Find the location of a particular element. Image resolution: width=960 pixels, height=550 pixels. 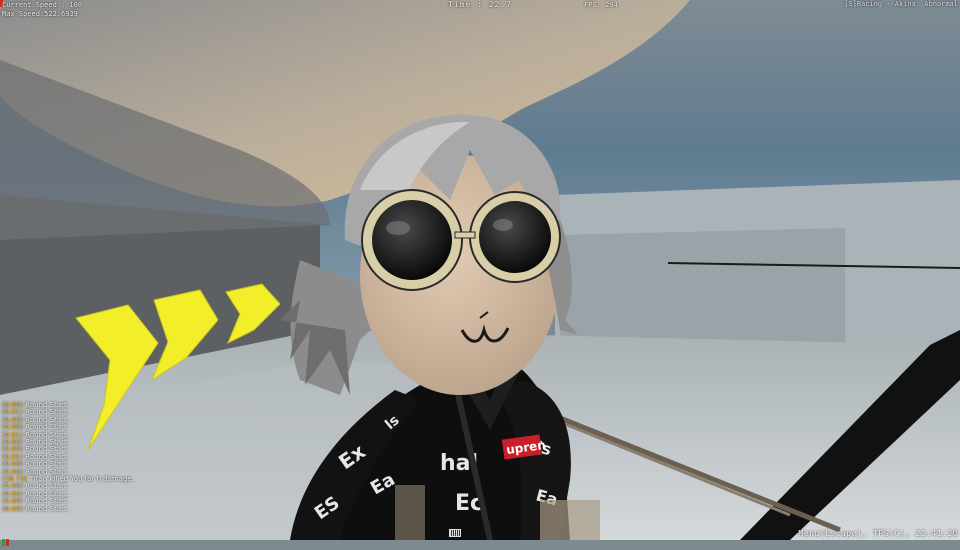

chat-line: (0.00) Round Start. is located at coordinates (68, 508).